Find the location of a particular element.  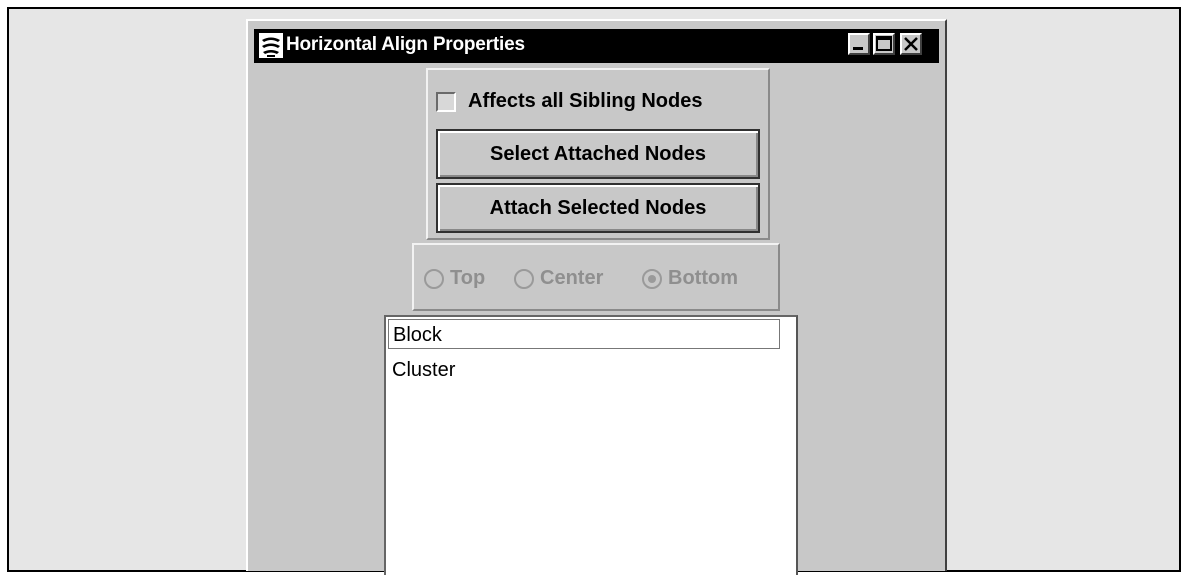

radio-center-label: Center is located at coordinates (572, 278).